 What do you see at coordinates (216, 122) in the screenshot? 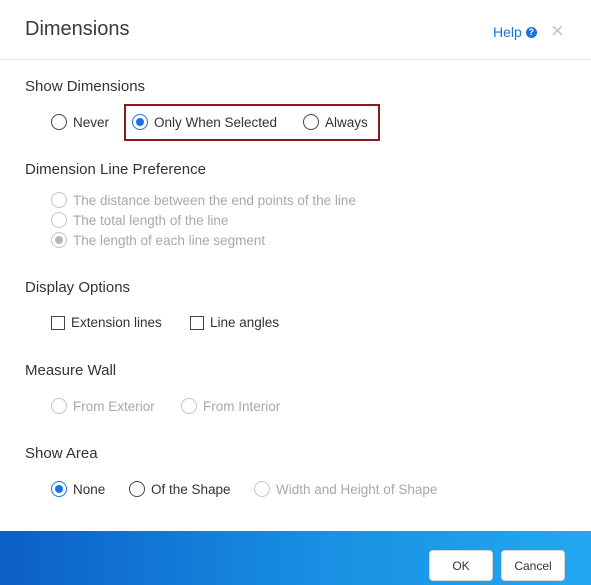
I see `radio-label: Only When Selected` at bounding box center [216, 122].